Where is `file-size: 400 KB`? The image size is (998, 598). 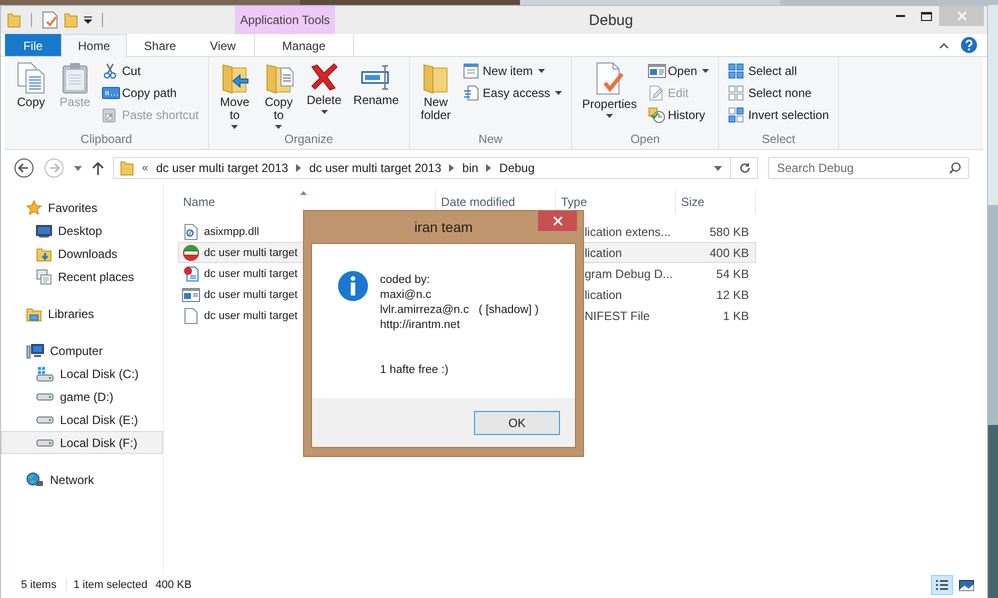 file-size: 400 KB is located at coordinates (729, 253).